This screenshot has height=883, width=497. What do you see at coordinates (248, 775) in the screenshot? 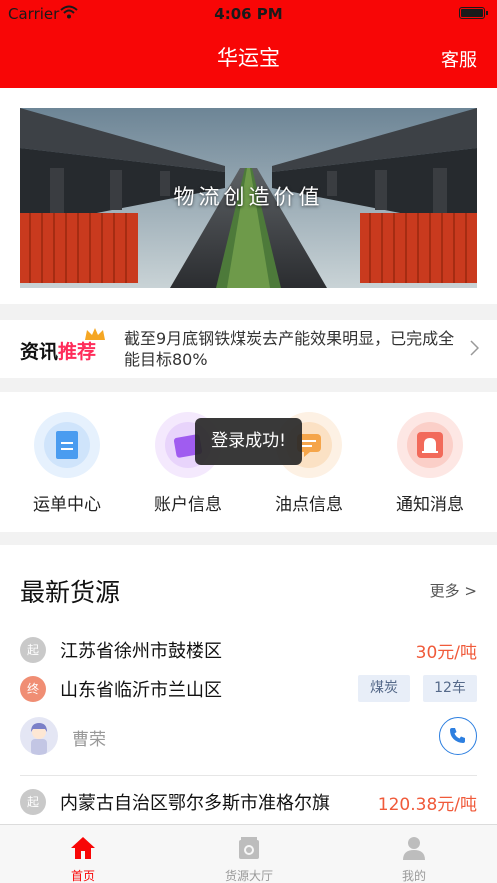
I see `divider` at bounding box center [248, 775].